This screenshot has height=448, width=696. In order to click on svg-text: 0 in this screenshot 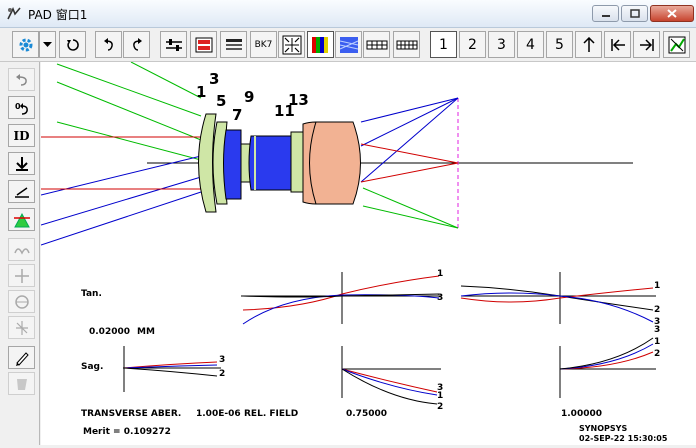, I will do `click(18, 106)`.